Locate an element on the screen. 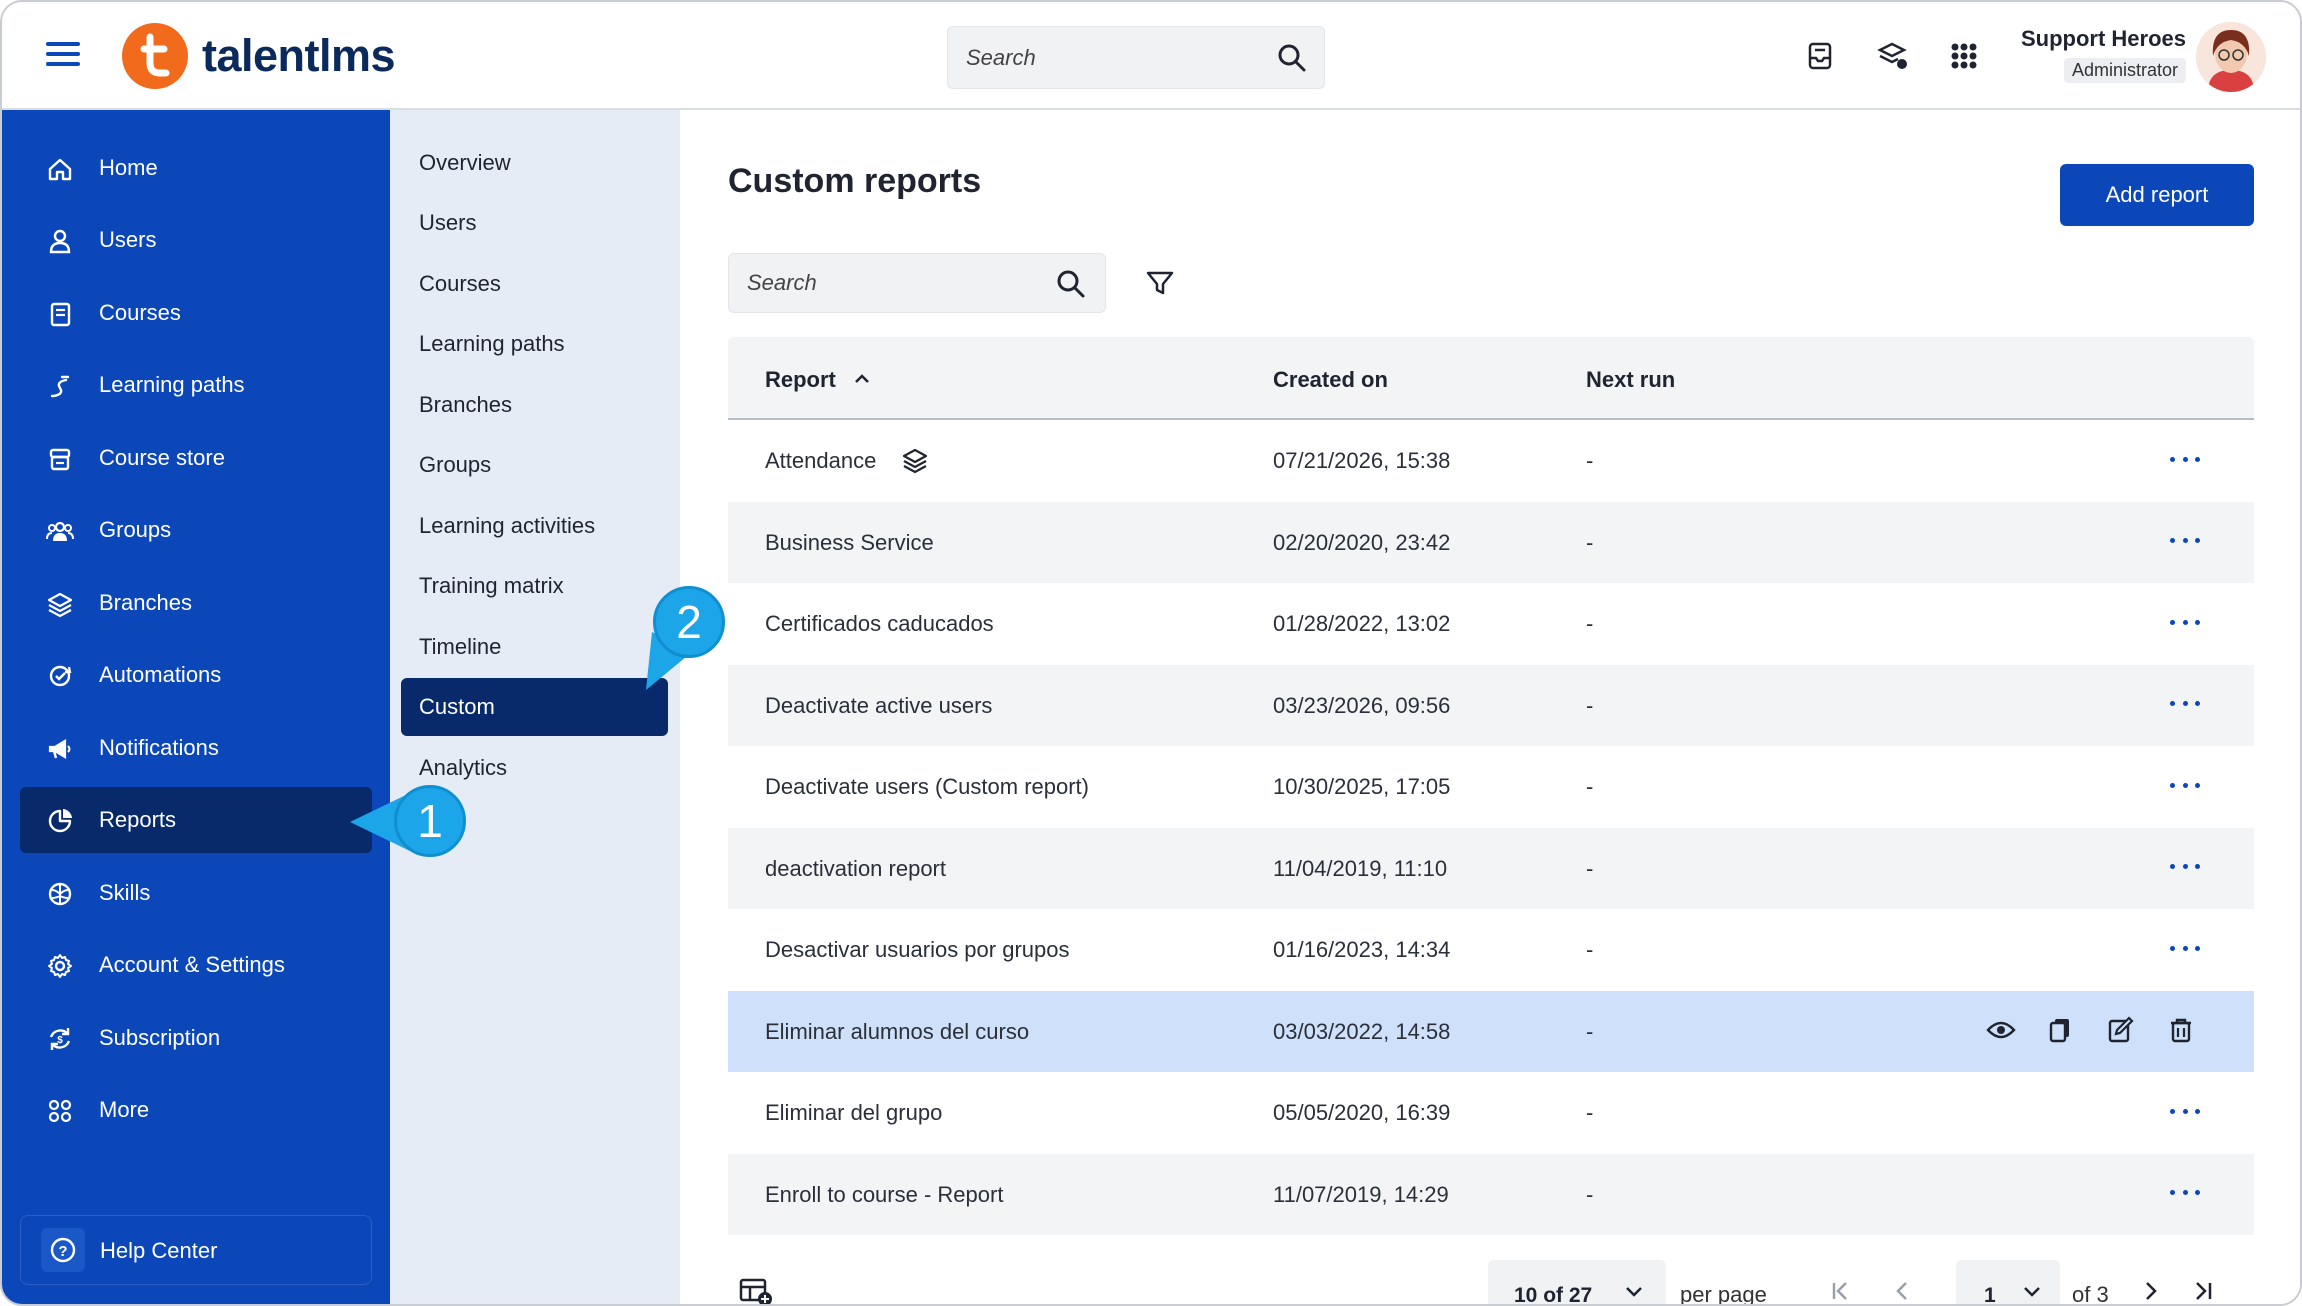 The height and width of the screenshot is (1306, 2302). subnav-item-label: Timeline is located at coordinates (460, 646).